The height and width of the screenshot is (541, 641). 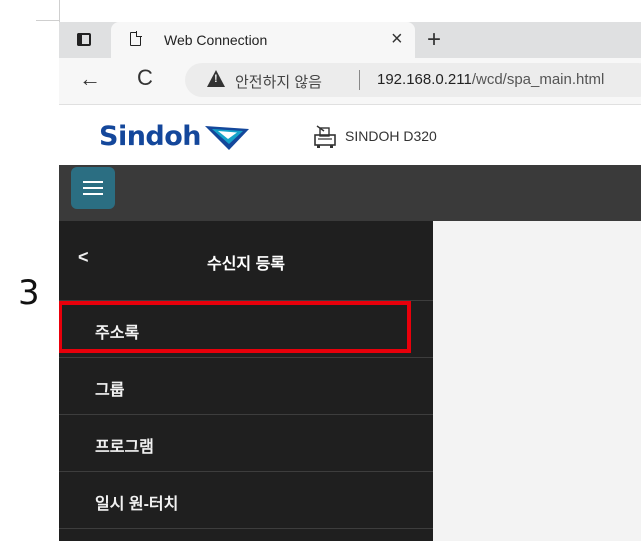 I want to click on guide-line-top, so click(x=48, y=20).